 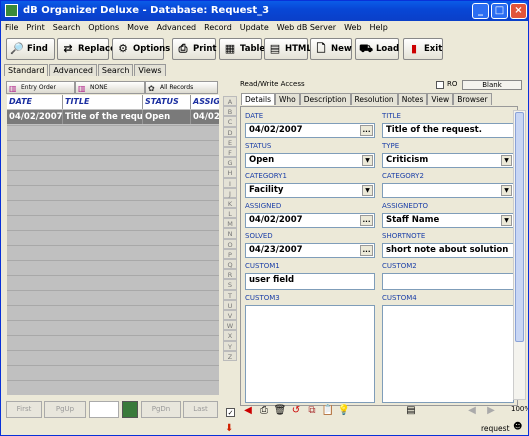 What do you see at coordinates (230, 141) in the screenshot?
I see `alpha-index-e: E` at bounding box center [230, 141].